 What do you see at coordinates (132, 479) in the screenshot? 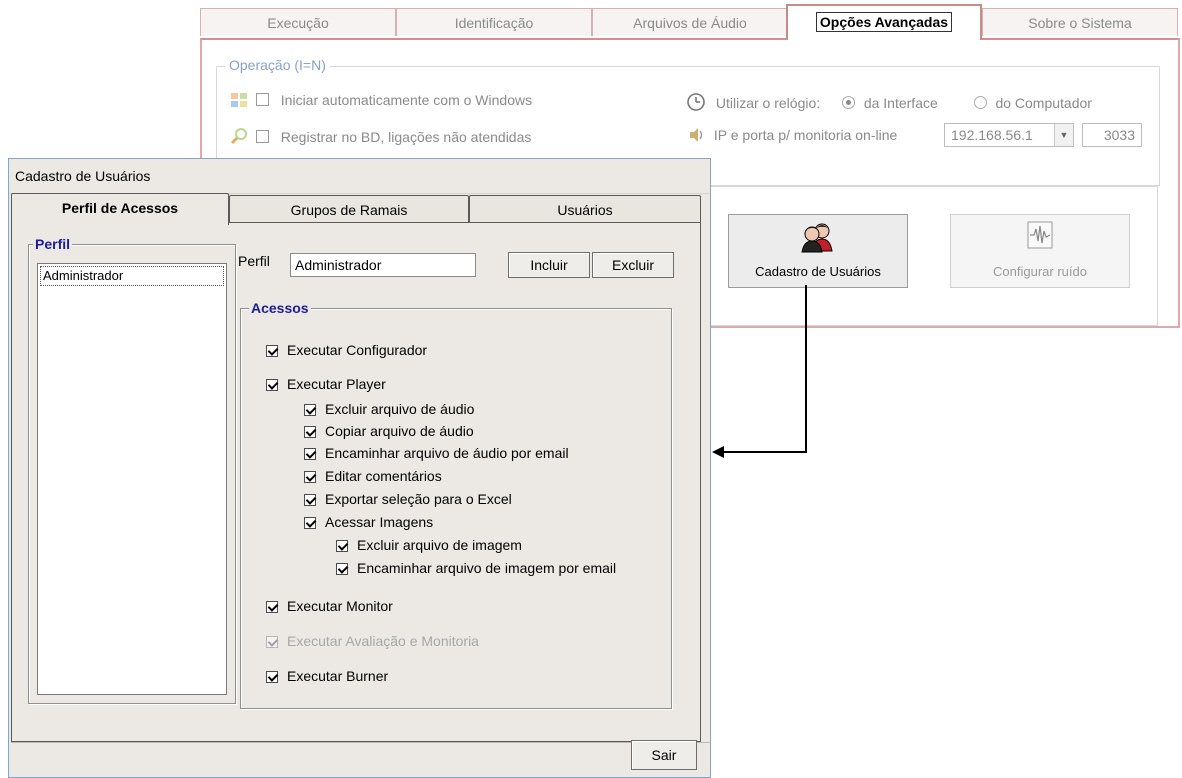
I see `perfil-listbox: Administrador` at bounding box center [132, 479].